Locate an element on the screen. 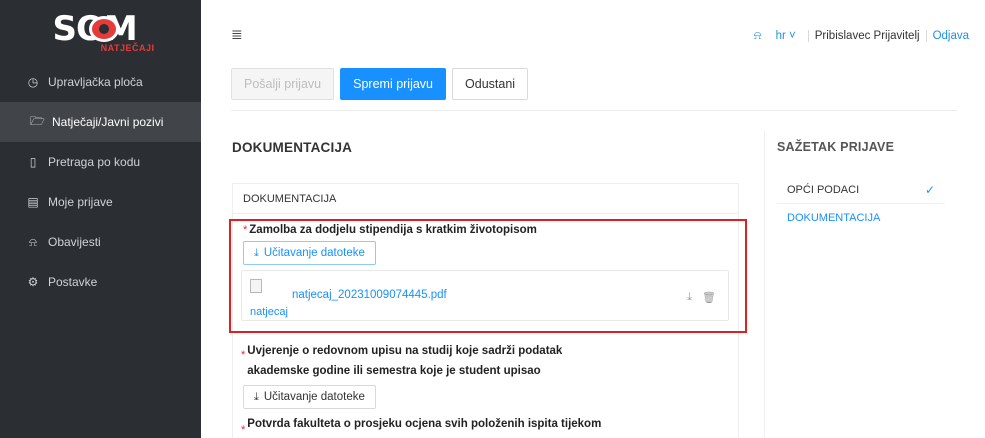 The height and width of the screenshot is (438, 985). summary-item-documentation: DOKUMENTACIJA is located at coordinates (861, 218).